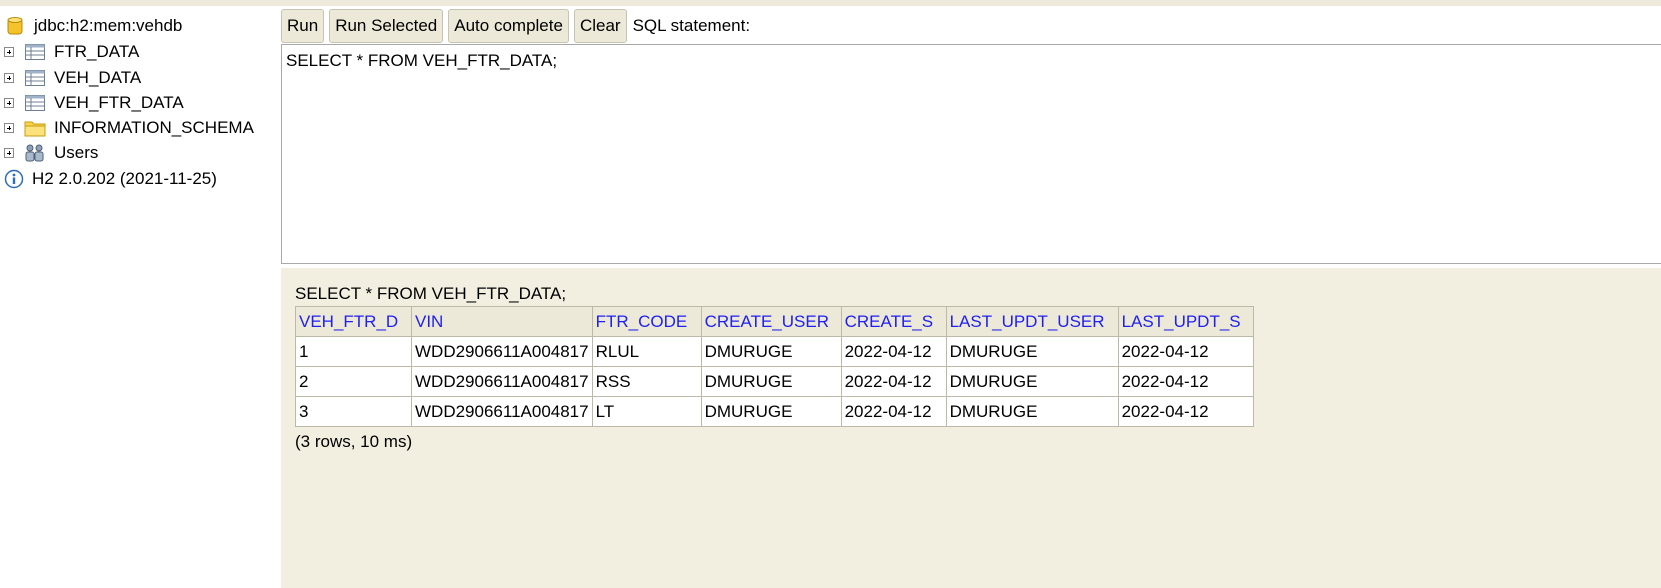 This screenshot has height=588, width=1661. What do you see at coordinates (35, 153) in the screenshot?
I see `users-icon` at bounding box center [35, 153].